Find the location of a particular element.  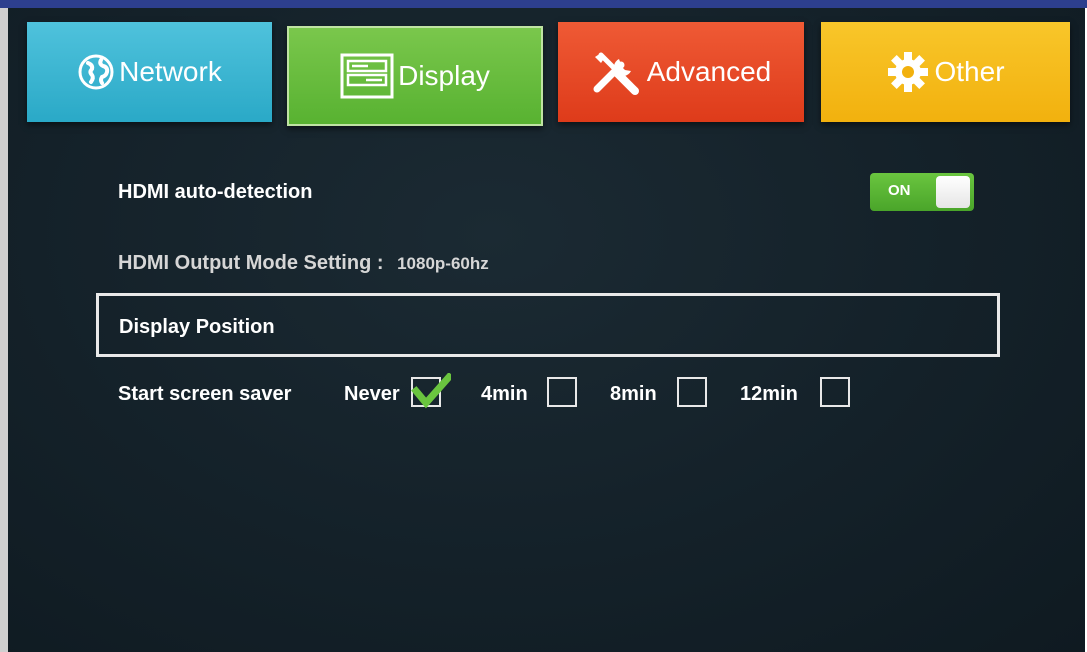

display-position-item: Display Position is located at coordinates (548, 325).